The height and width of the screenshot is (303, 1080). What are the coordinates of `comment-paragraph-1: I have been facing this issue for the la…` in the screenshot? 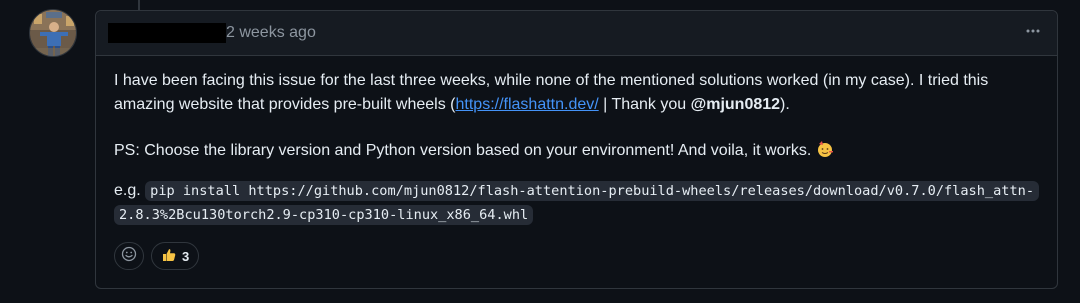 It's located at (579, 93).